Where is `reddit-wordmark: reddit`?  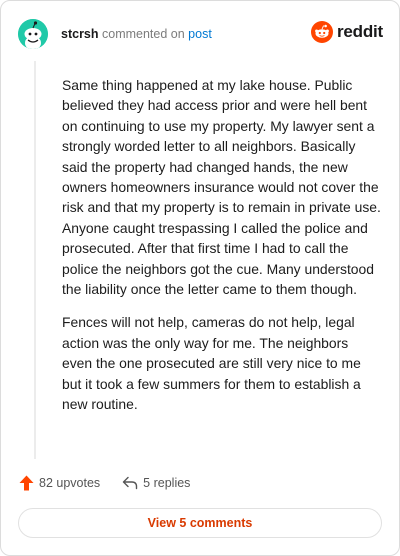
reddit-wordmark: reddit is located at coordinates (359, 31).